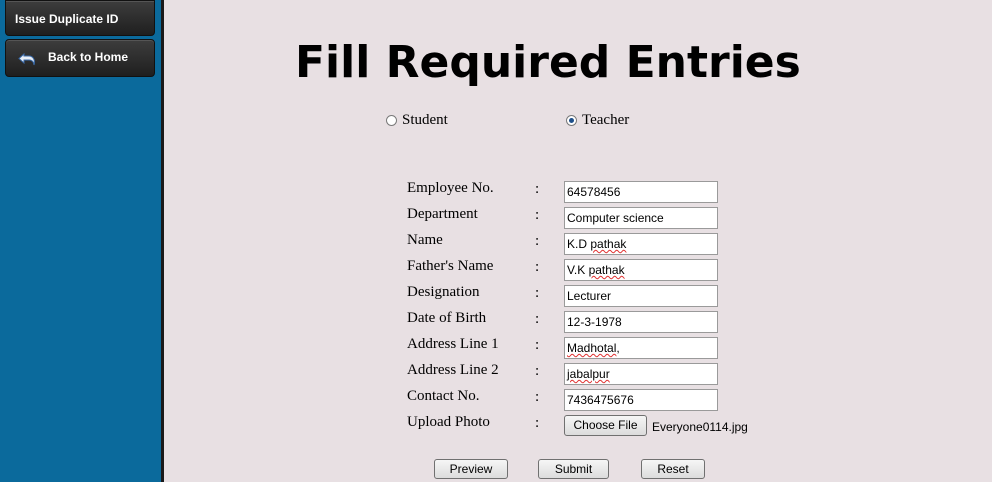 This screenshot has height=482, width=992. I want to click on back-to-home-button: Back to Home, so click(80, 58).